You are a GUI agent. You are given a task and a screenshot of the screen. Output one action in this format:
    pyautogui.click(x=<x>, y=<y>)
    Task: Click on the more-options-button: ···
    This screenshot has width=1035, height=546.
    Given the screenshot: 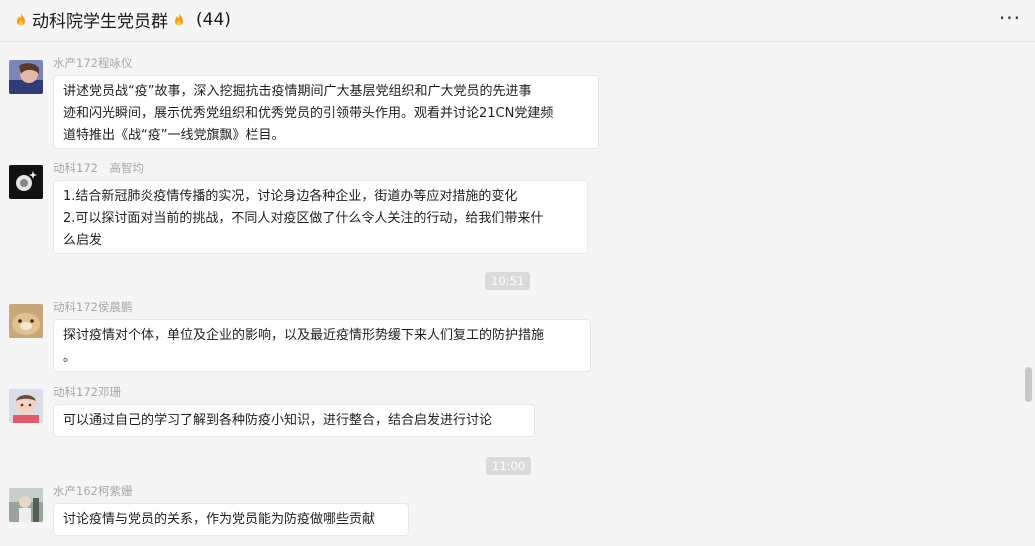 What is the action you would take?
    pyautogui.click(x=1010, y=18)
    